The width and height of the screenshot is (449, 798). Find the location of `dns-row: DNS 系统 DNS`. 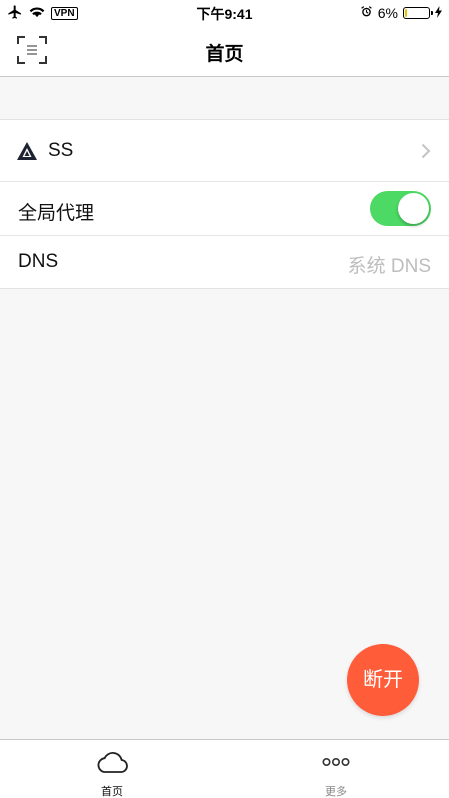

dns-row: DNS 系统 DNS is located at coordinates (224, 262).